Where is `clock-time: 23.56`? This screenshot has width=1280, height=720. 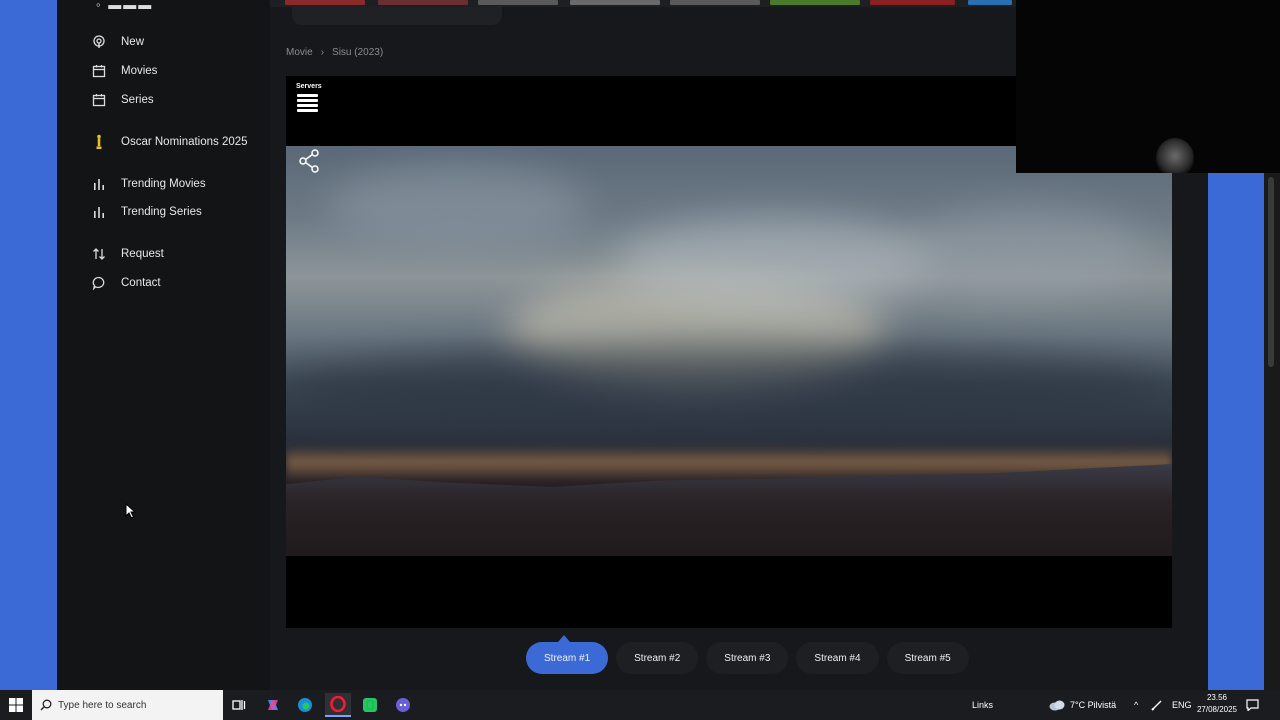 clock-time: 23.56 is located at coordinates (1217, 697).